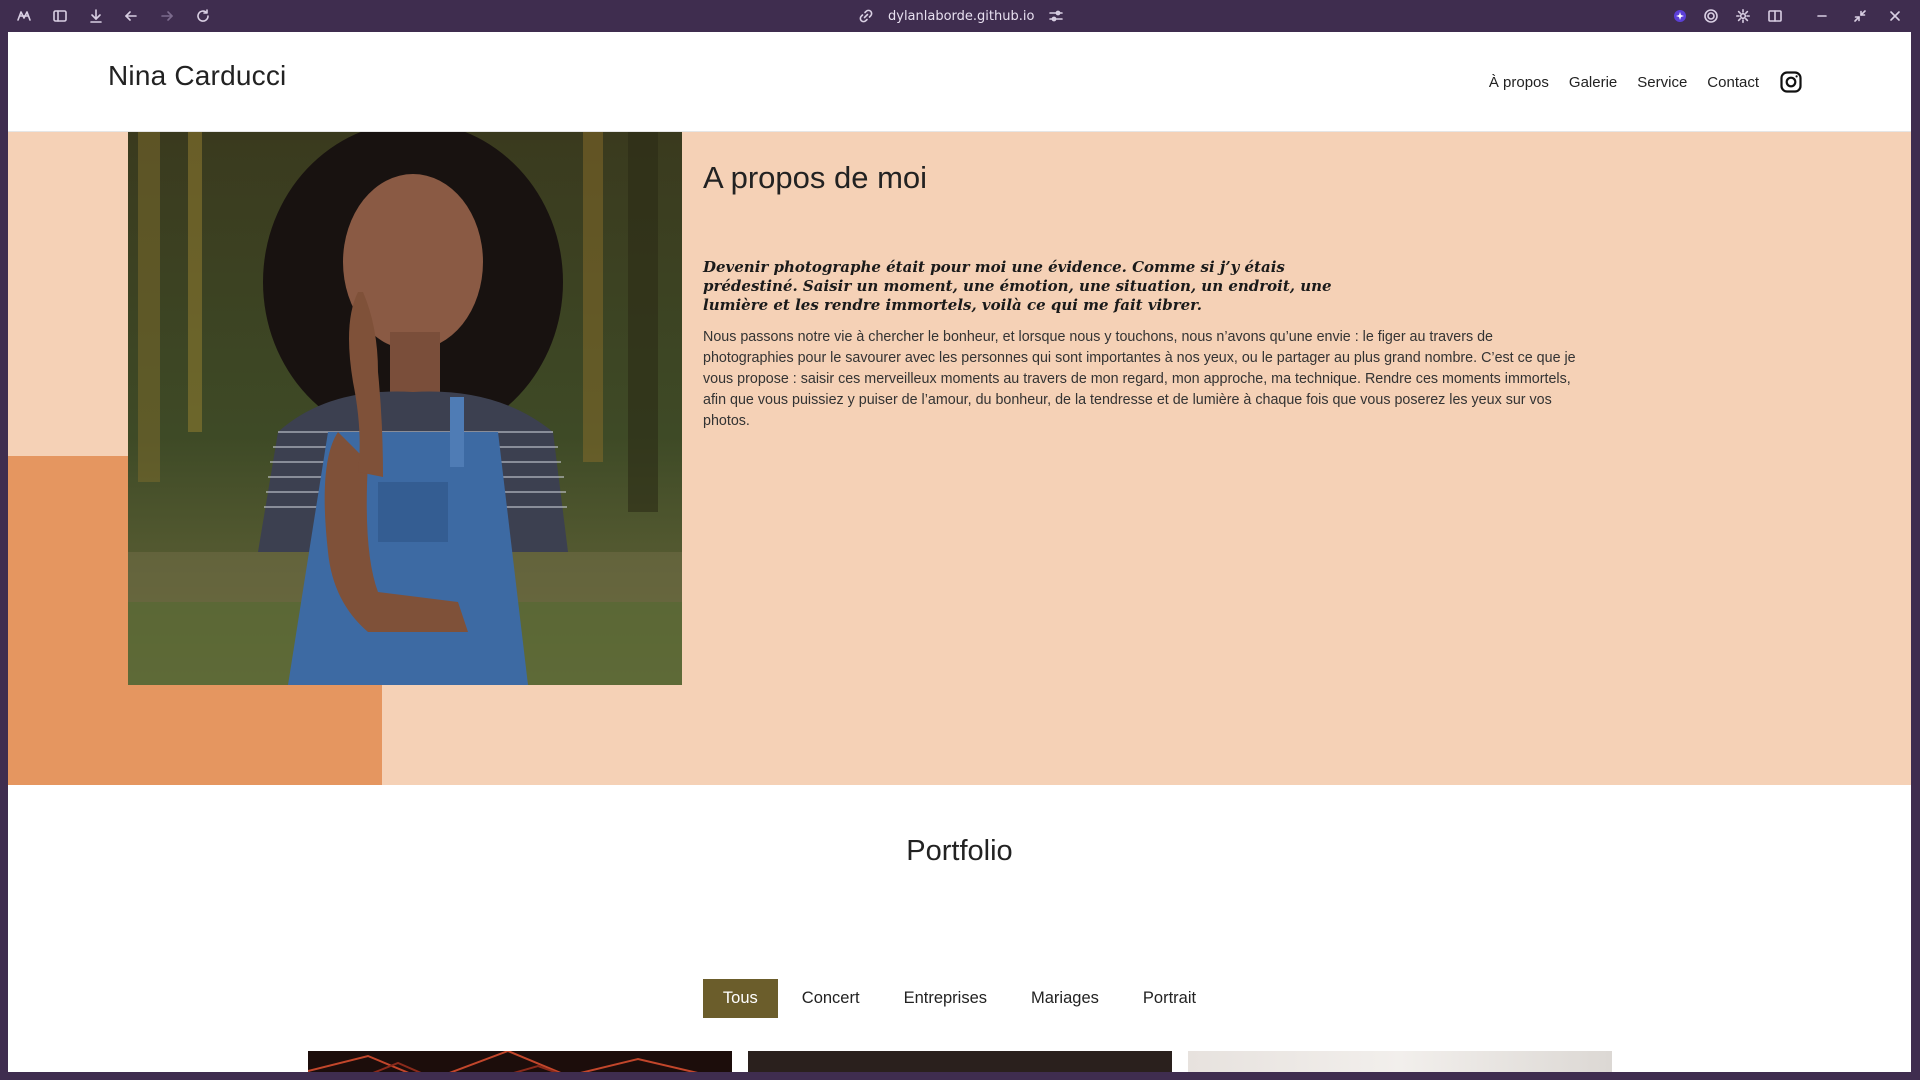  Describe the element at coordinates (1743, 16) in the screenshot. I see `gear-icon` at that location.